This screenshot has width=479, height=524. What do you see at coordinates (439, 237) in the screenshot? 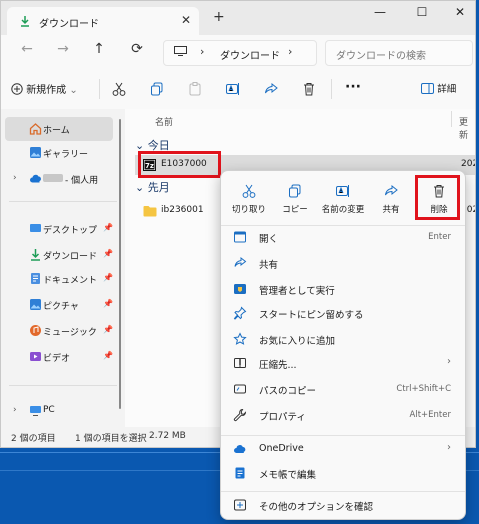
I see `menu-item-shortcut: Enter` at bounding box center [439, 237].